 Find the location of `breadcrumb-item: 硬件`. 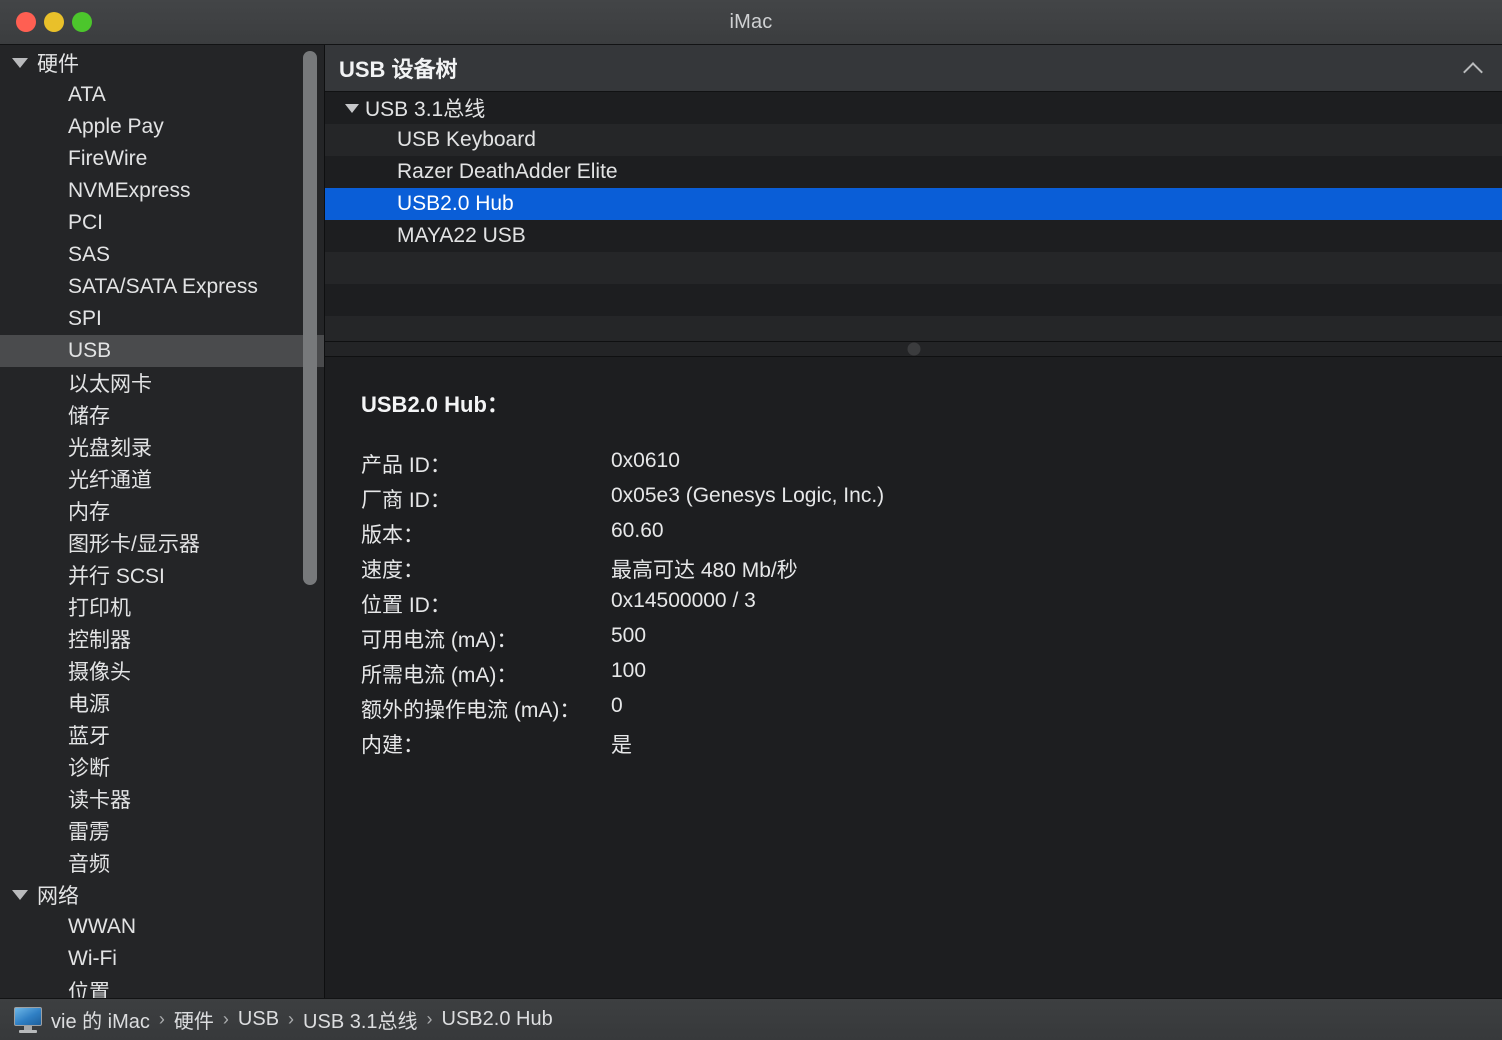

breadcrumb-item: 硬件 is located at coordinates (194, 1019).